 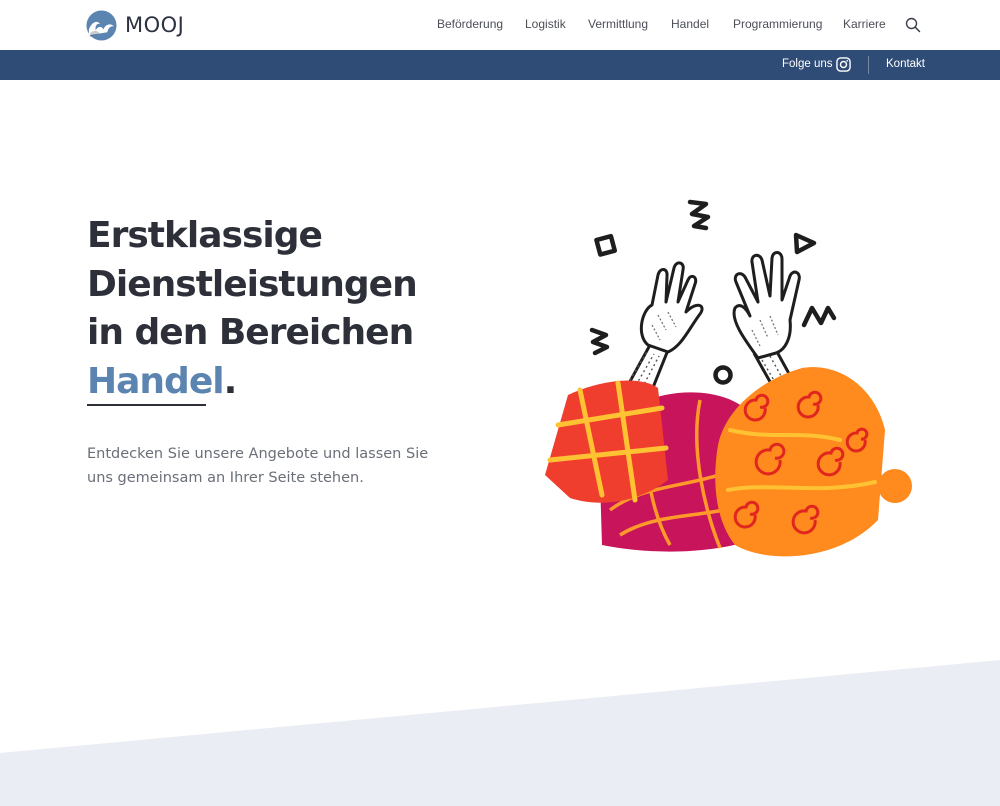 I want to click on zigzag-doodle-right, so click(x=819, y=316).